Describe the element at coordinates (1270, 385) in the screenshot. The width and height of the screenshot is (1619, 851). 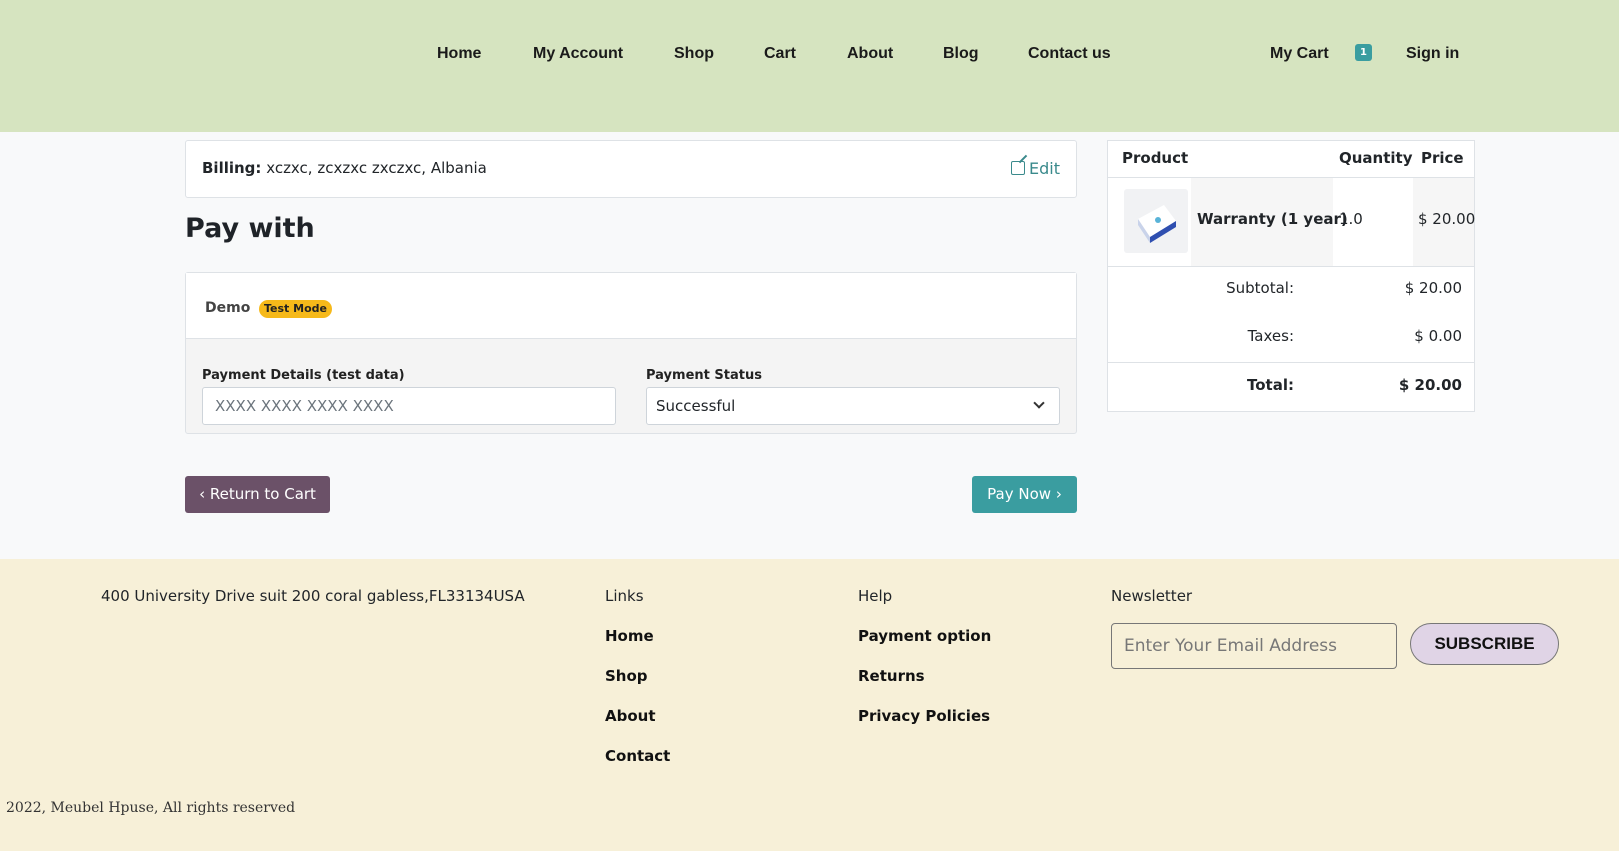
I see `total-label: Total:` at that location.